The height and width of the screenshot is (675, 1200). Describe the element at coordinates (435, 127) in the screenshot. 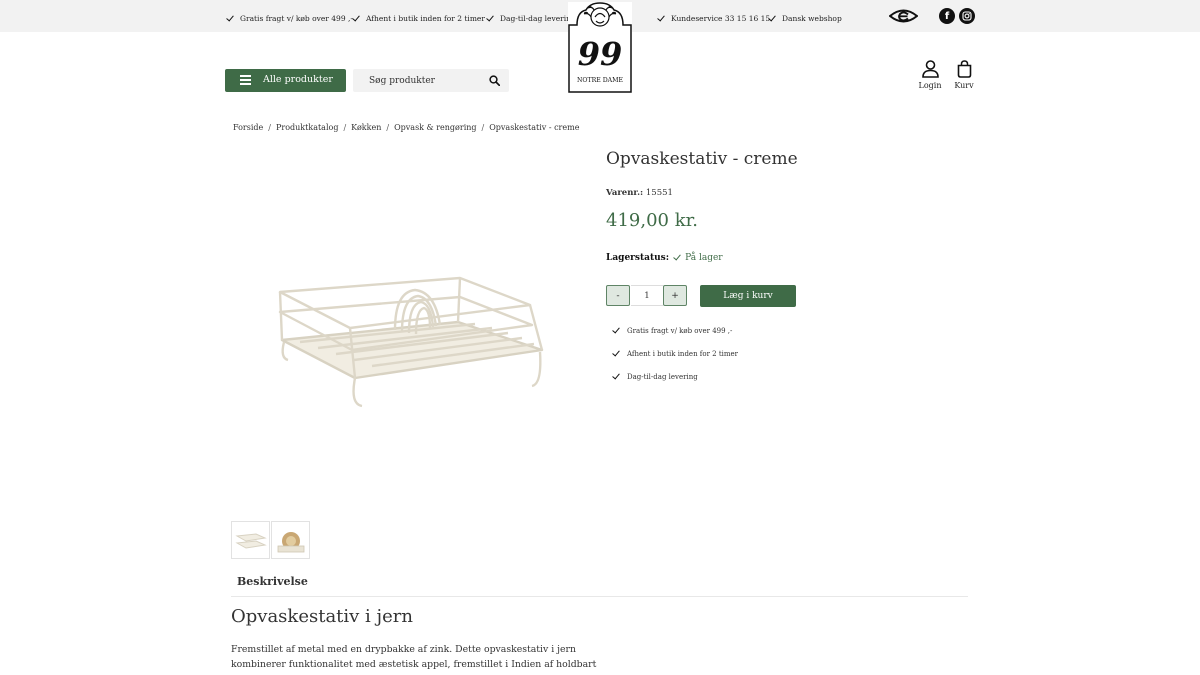

I see `breadcrumb-item: Opvask & rengøring` at that location.